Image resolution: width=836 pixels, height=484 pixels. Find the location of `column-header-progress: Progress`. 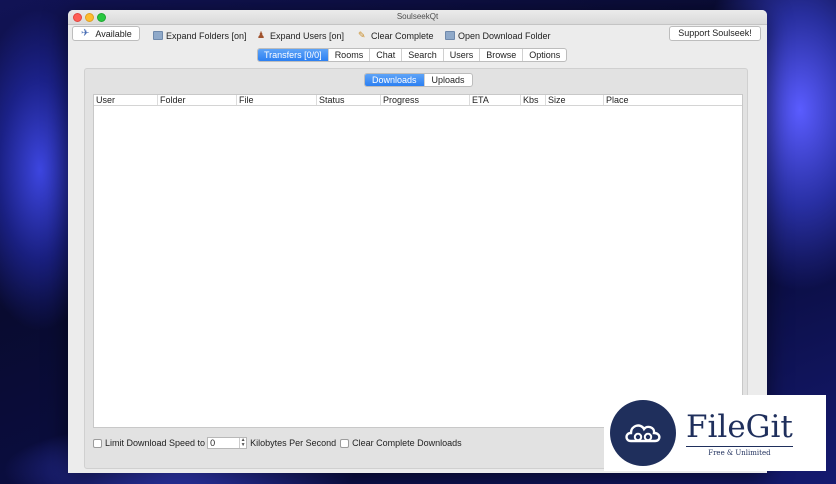

column-header-progress: Progress is located at coordinates (425, 100).